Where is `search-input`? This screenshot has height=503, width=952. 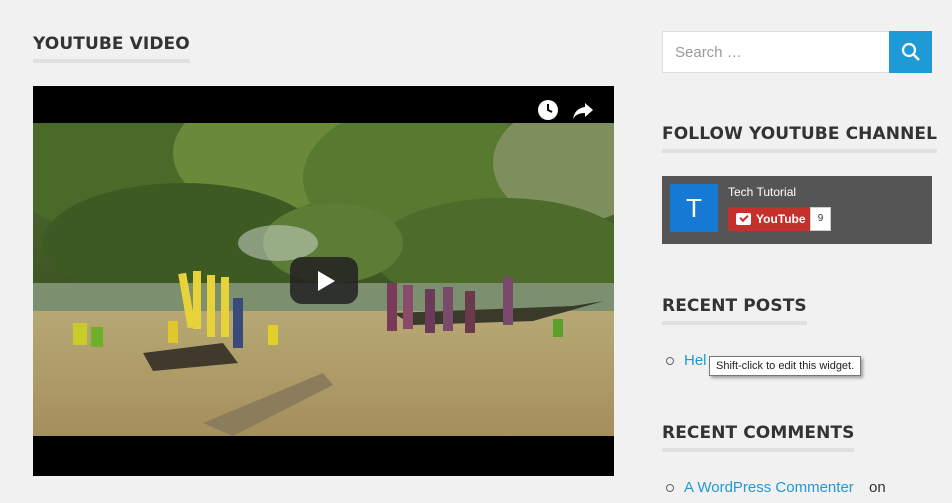
search-input is located at coordinates (776, 52).